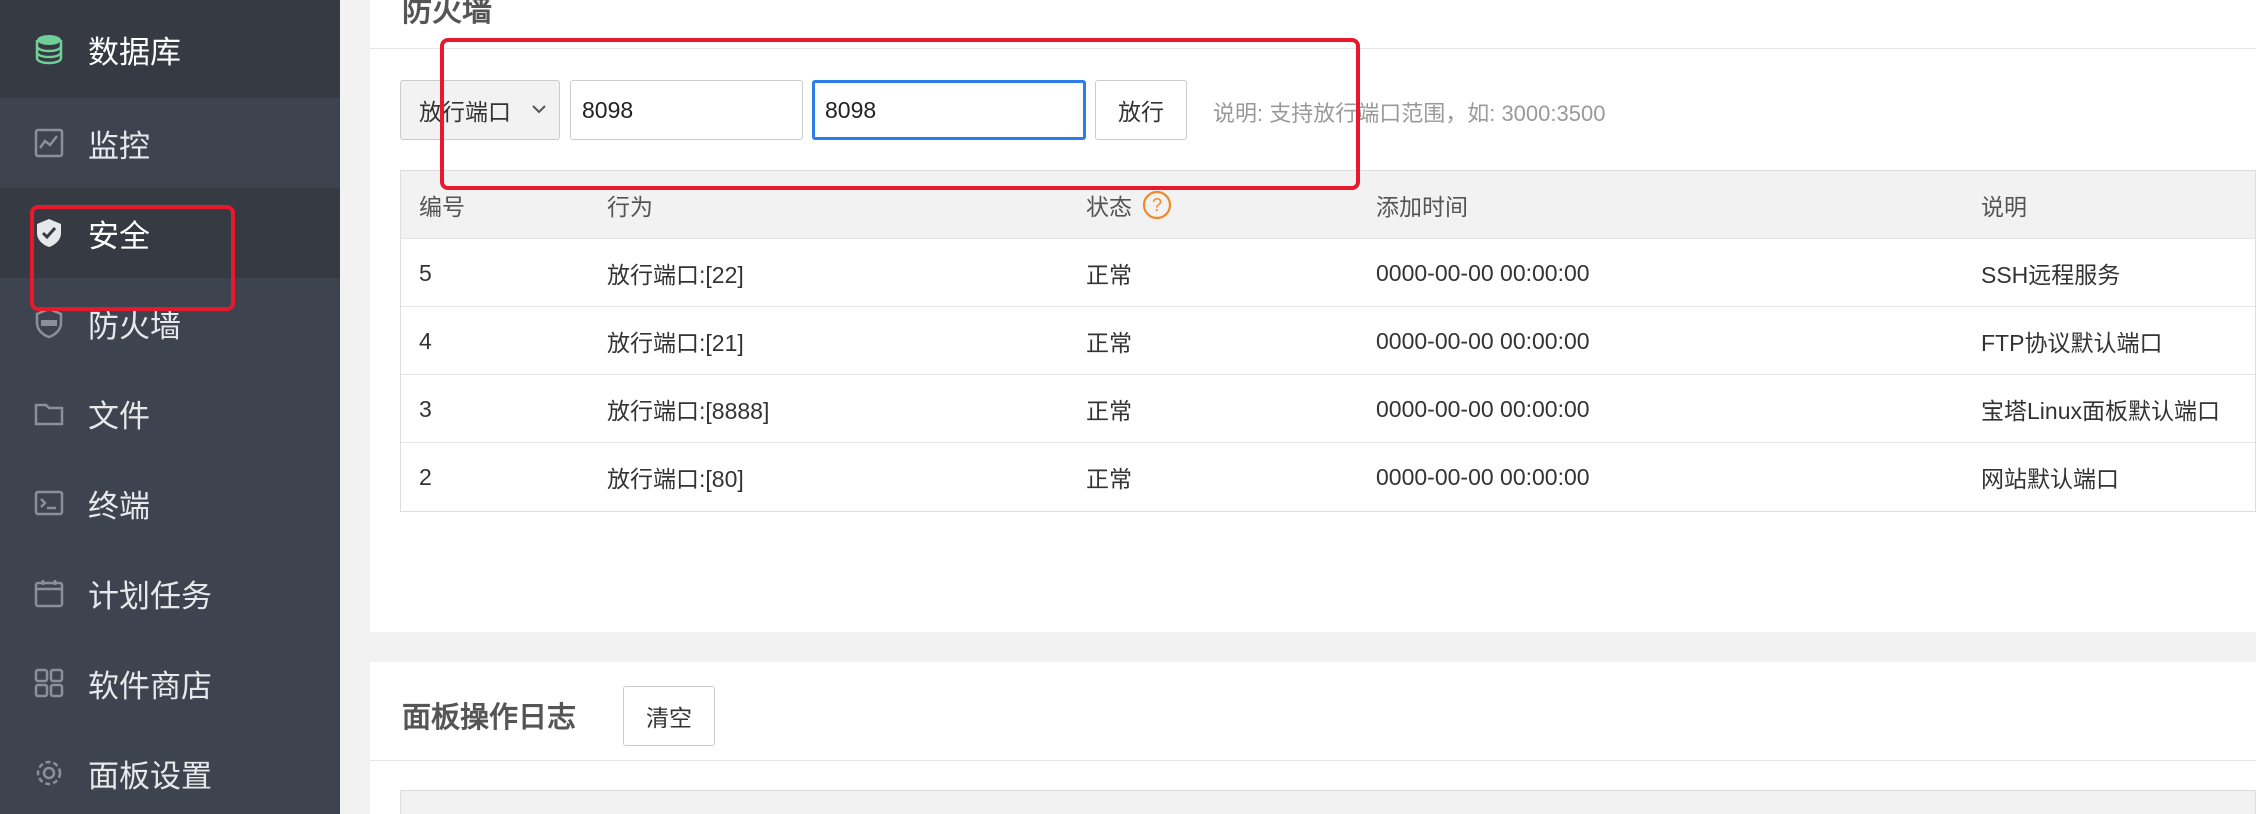 The image size is (2256, 814). What do you see at coordinates (2051, 275) in the screenshot?
I see `cell-note: SSH远程服务` at bounding box center [2051, 275].